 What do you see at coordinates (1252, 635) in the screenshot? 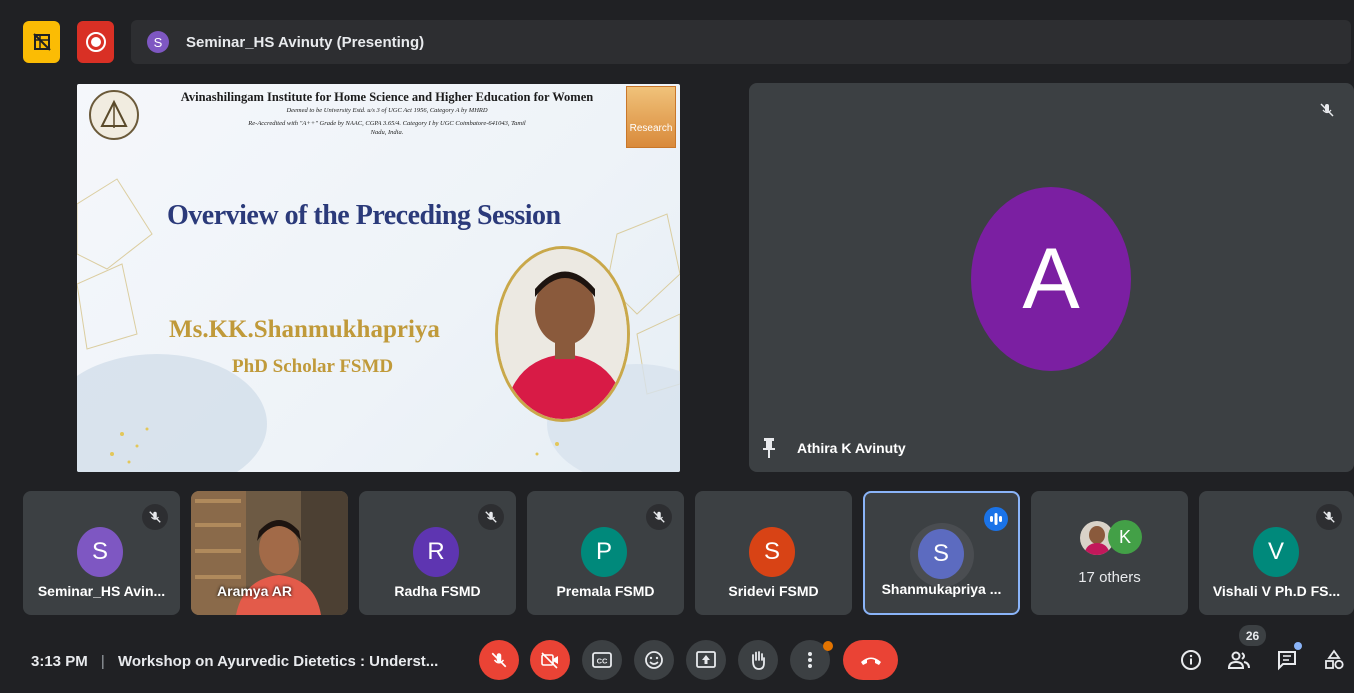
I see `participant-count-badge: 26` at bounding box center [1252, 635].